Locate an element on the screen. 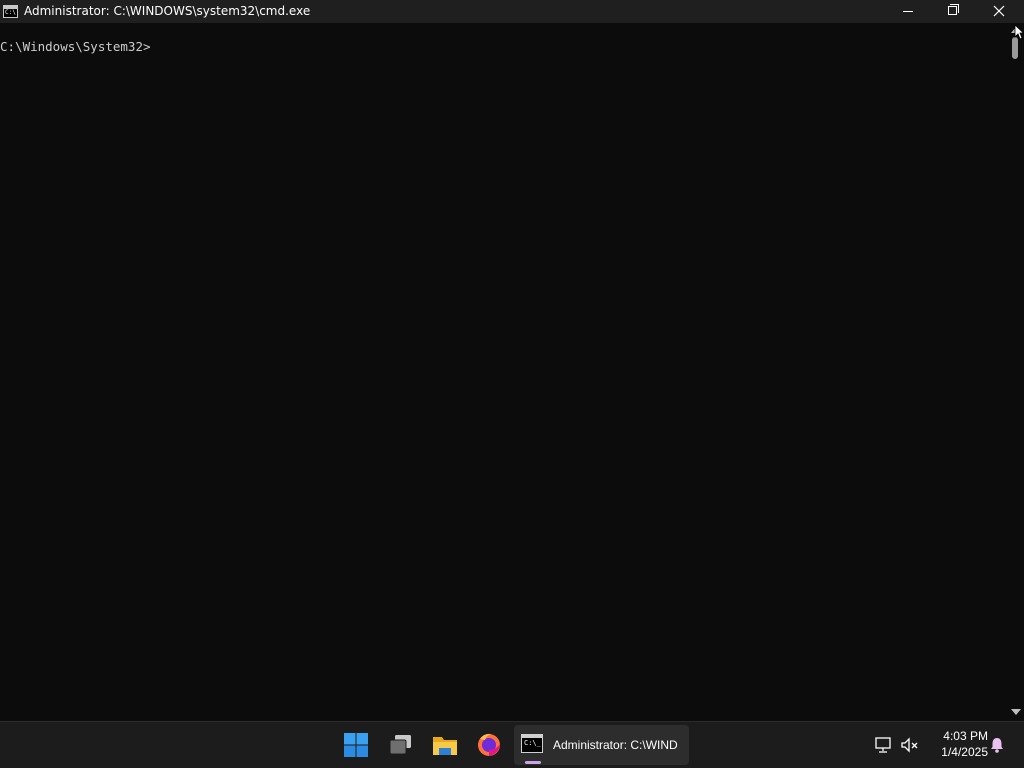  minimize-button is located at coordinates (908, 11).